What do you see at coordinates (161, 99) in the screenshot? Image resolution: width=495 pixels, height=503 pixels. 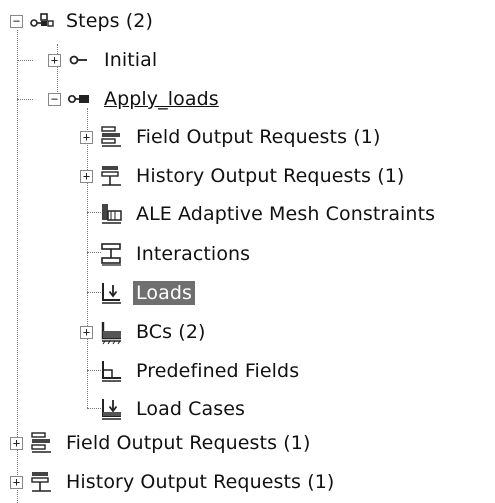 I see `tree-node-label: Apply_loads` at bounding box center [161, 99].